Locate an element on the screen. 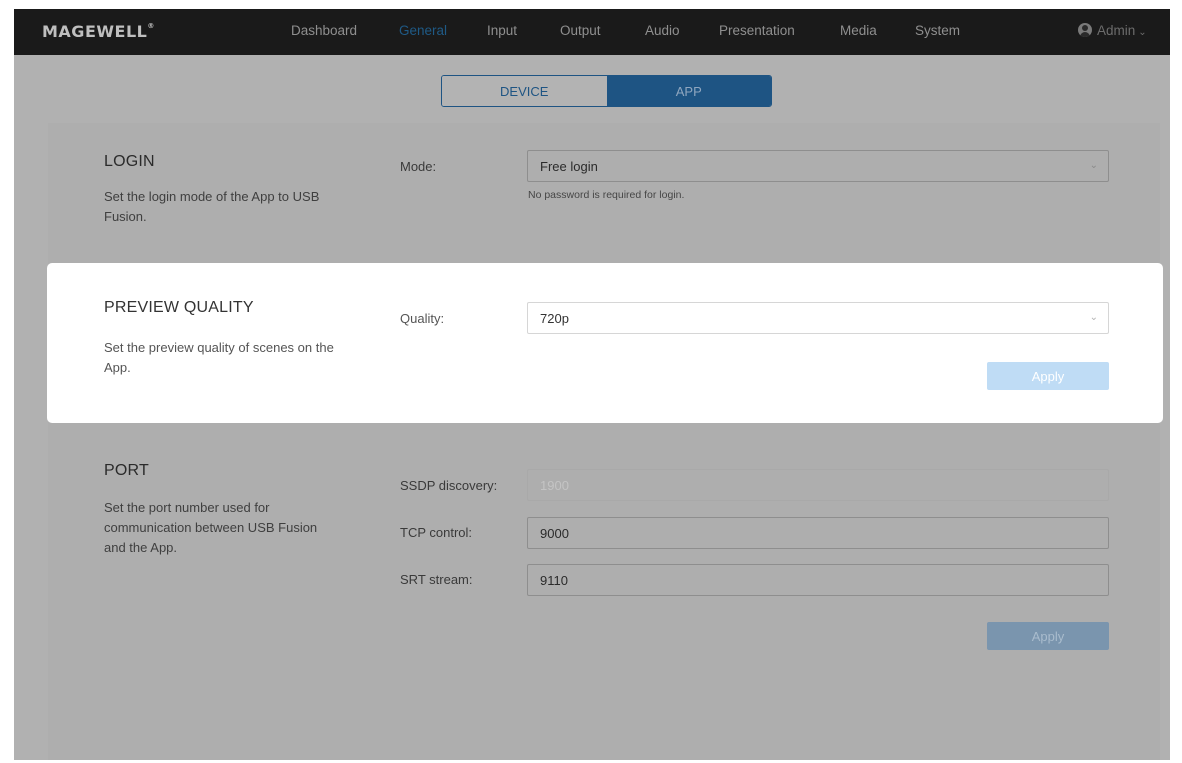 The width and height of the screenshot is (1182, 763). srt-label: SRT stream: is located at coordinates (436, 579).